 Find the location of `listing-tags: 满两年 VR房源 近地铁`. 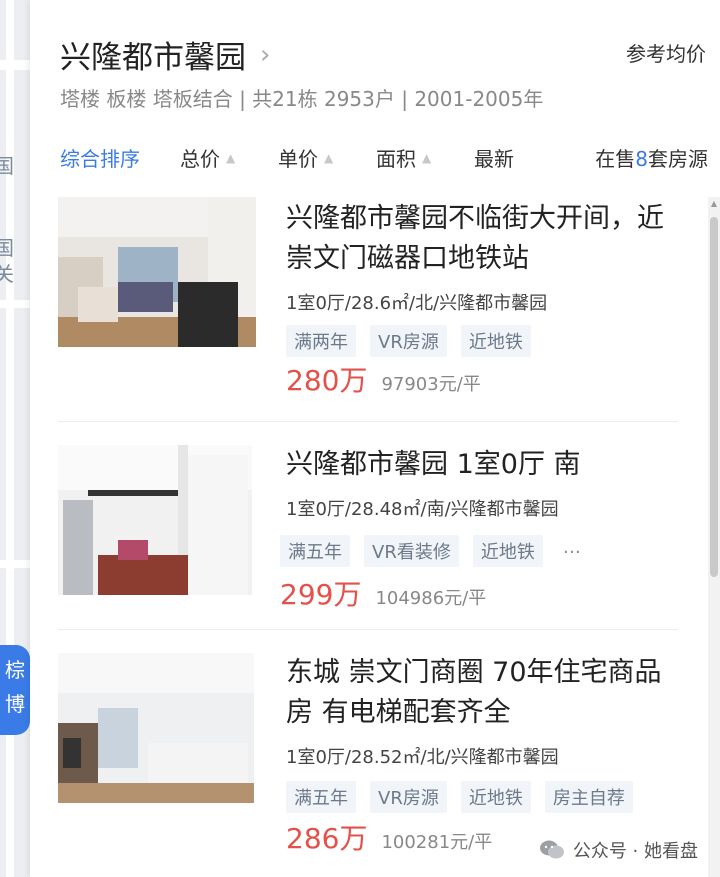

listing-tags: 满两年 VR房源 近地铁 is located at coordinates (415, 341).